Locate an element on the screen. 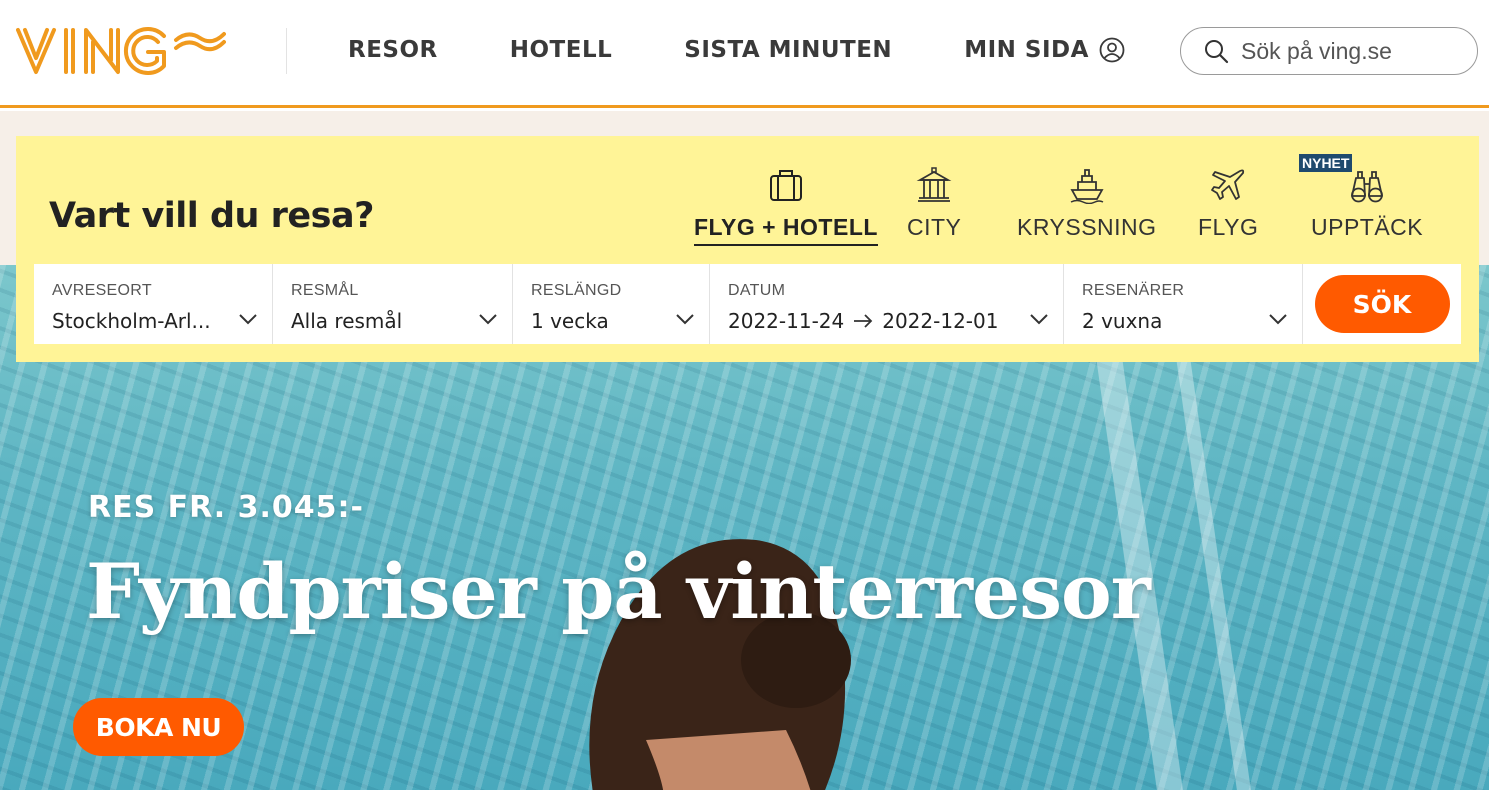  airplane-icon is located at coordinates (1228, 184).